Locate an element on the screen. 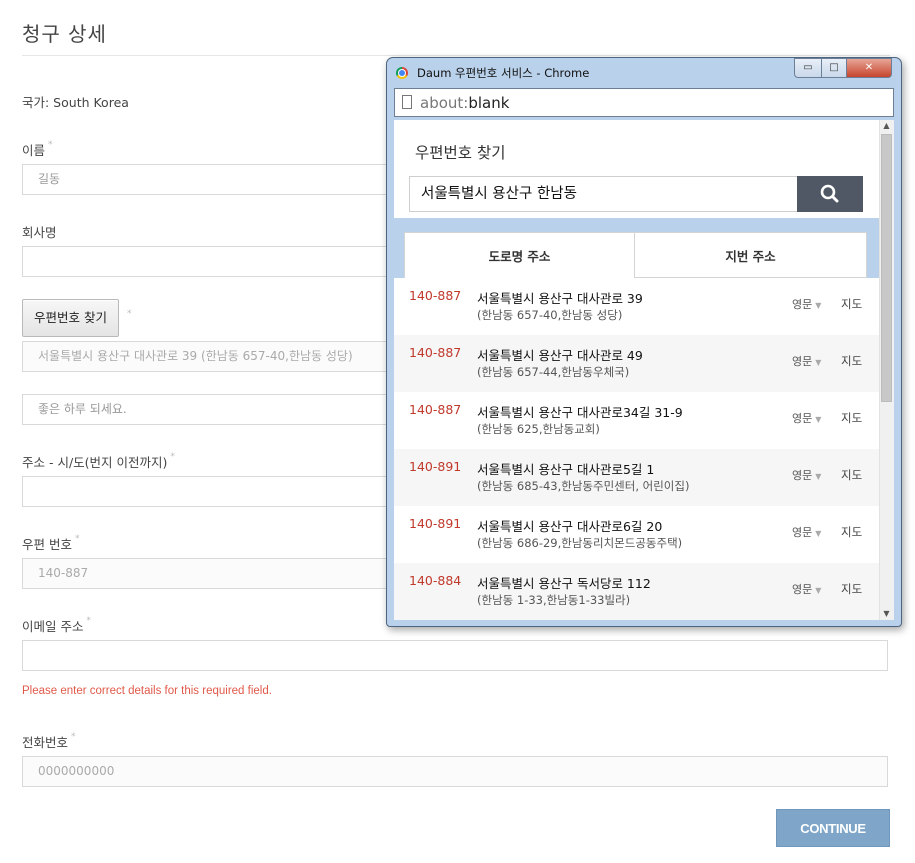 The width and height of the screenshot is (915, 863). tab-lot-address: 지번 주소 is located at coordinates (751, 255).